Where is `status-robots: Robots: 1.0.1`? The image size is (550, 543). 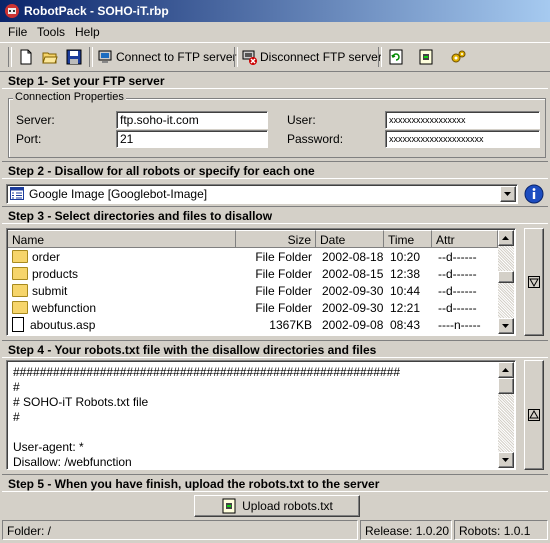
status-robots: Robots: 1.0.1 is located at coordinates (501, 530).